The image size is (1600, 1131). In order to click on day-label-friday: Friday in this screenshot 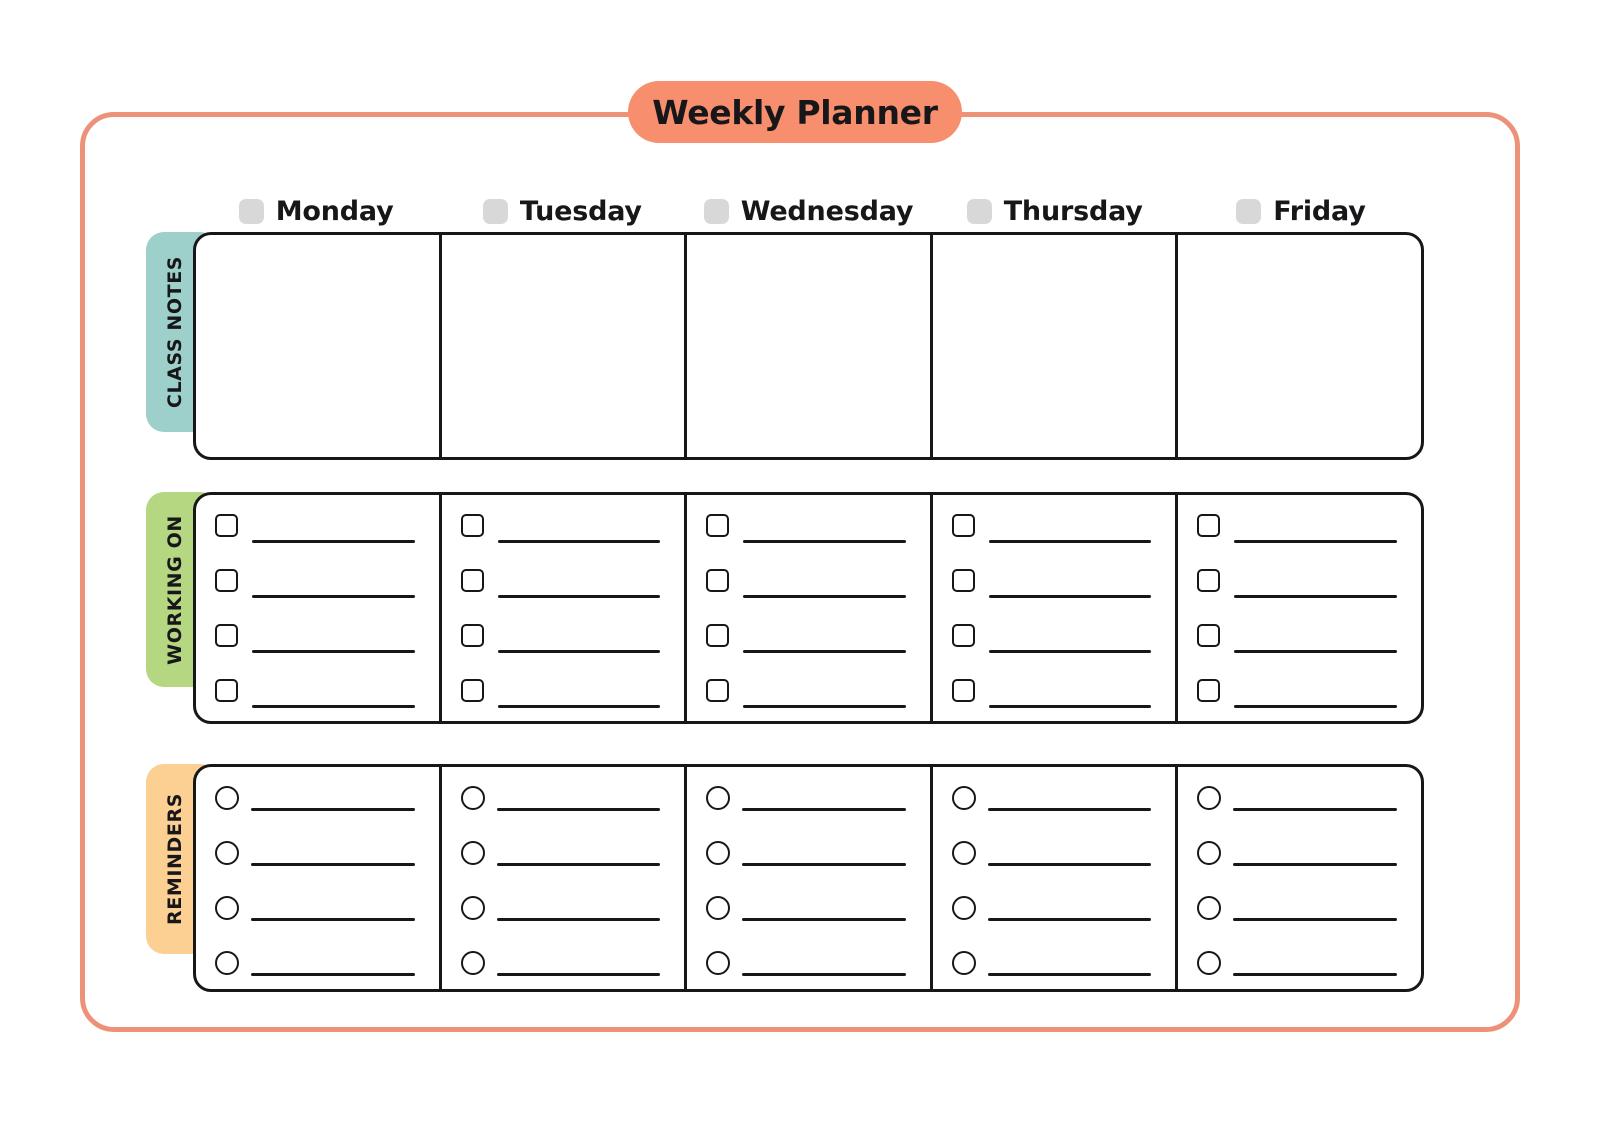, I will do `click(1319, 211)`.